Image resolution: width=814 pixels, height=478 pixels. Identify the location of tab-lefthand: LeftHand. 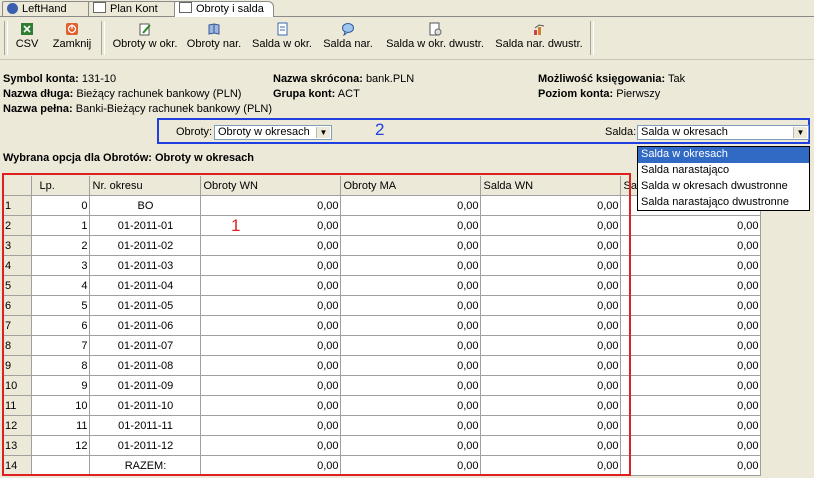
(48, 8).